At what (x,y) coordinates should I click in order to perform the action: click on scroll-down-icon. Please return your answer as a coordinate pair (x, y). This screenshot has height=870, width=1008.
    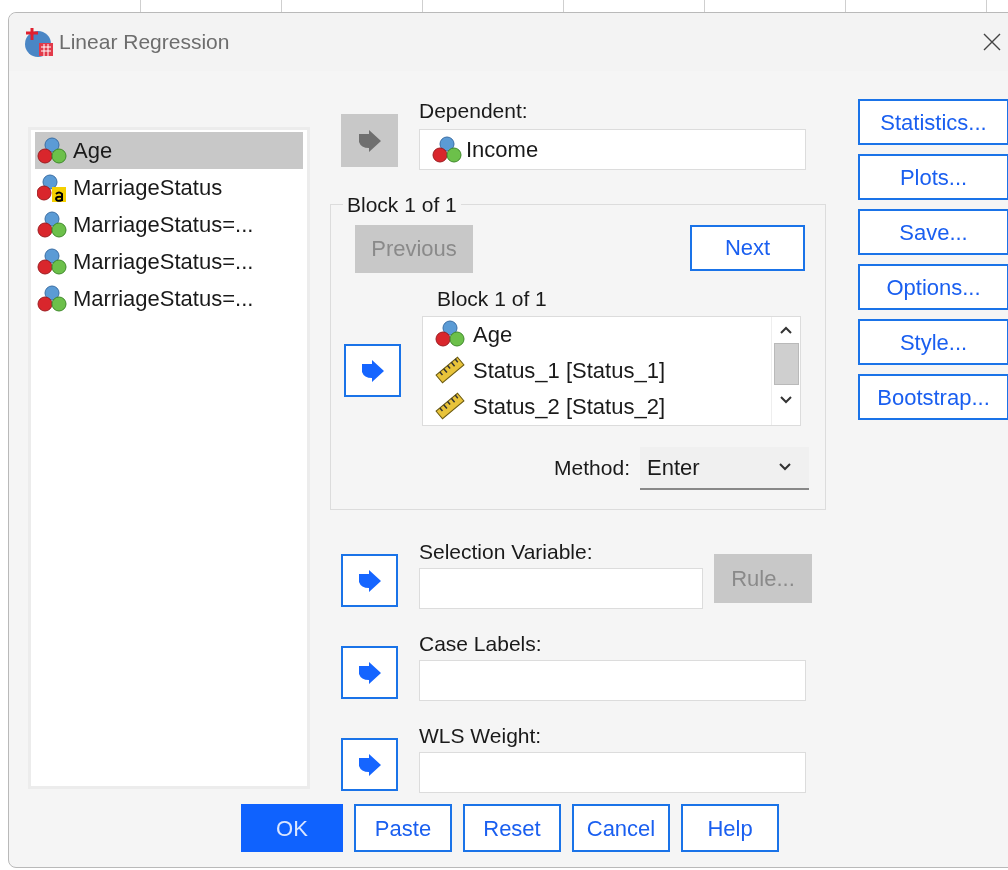
    Looking at the image, I should click on (786, 399).